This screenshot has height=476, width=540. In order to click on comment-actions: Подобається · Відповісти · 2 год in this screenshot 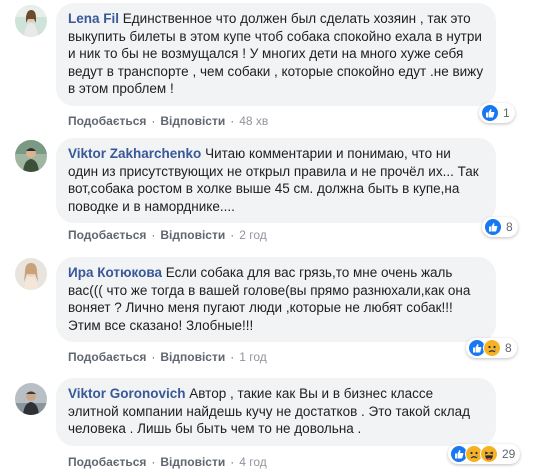, I will do `click(167, 235)`.